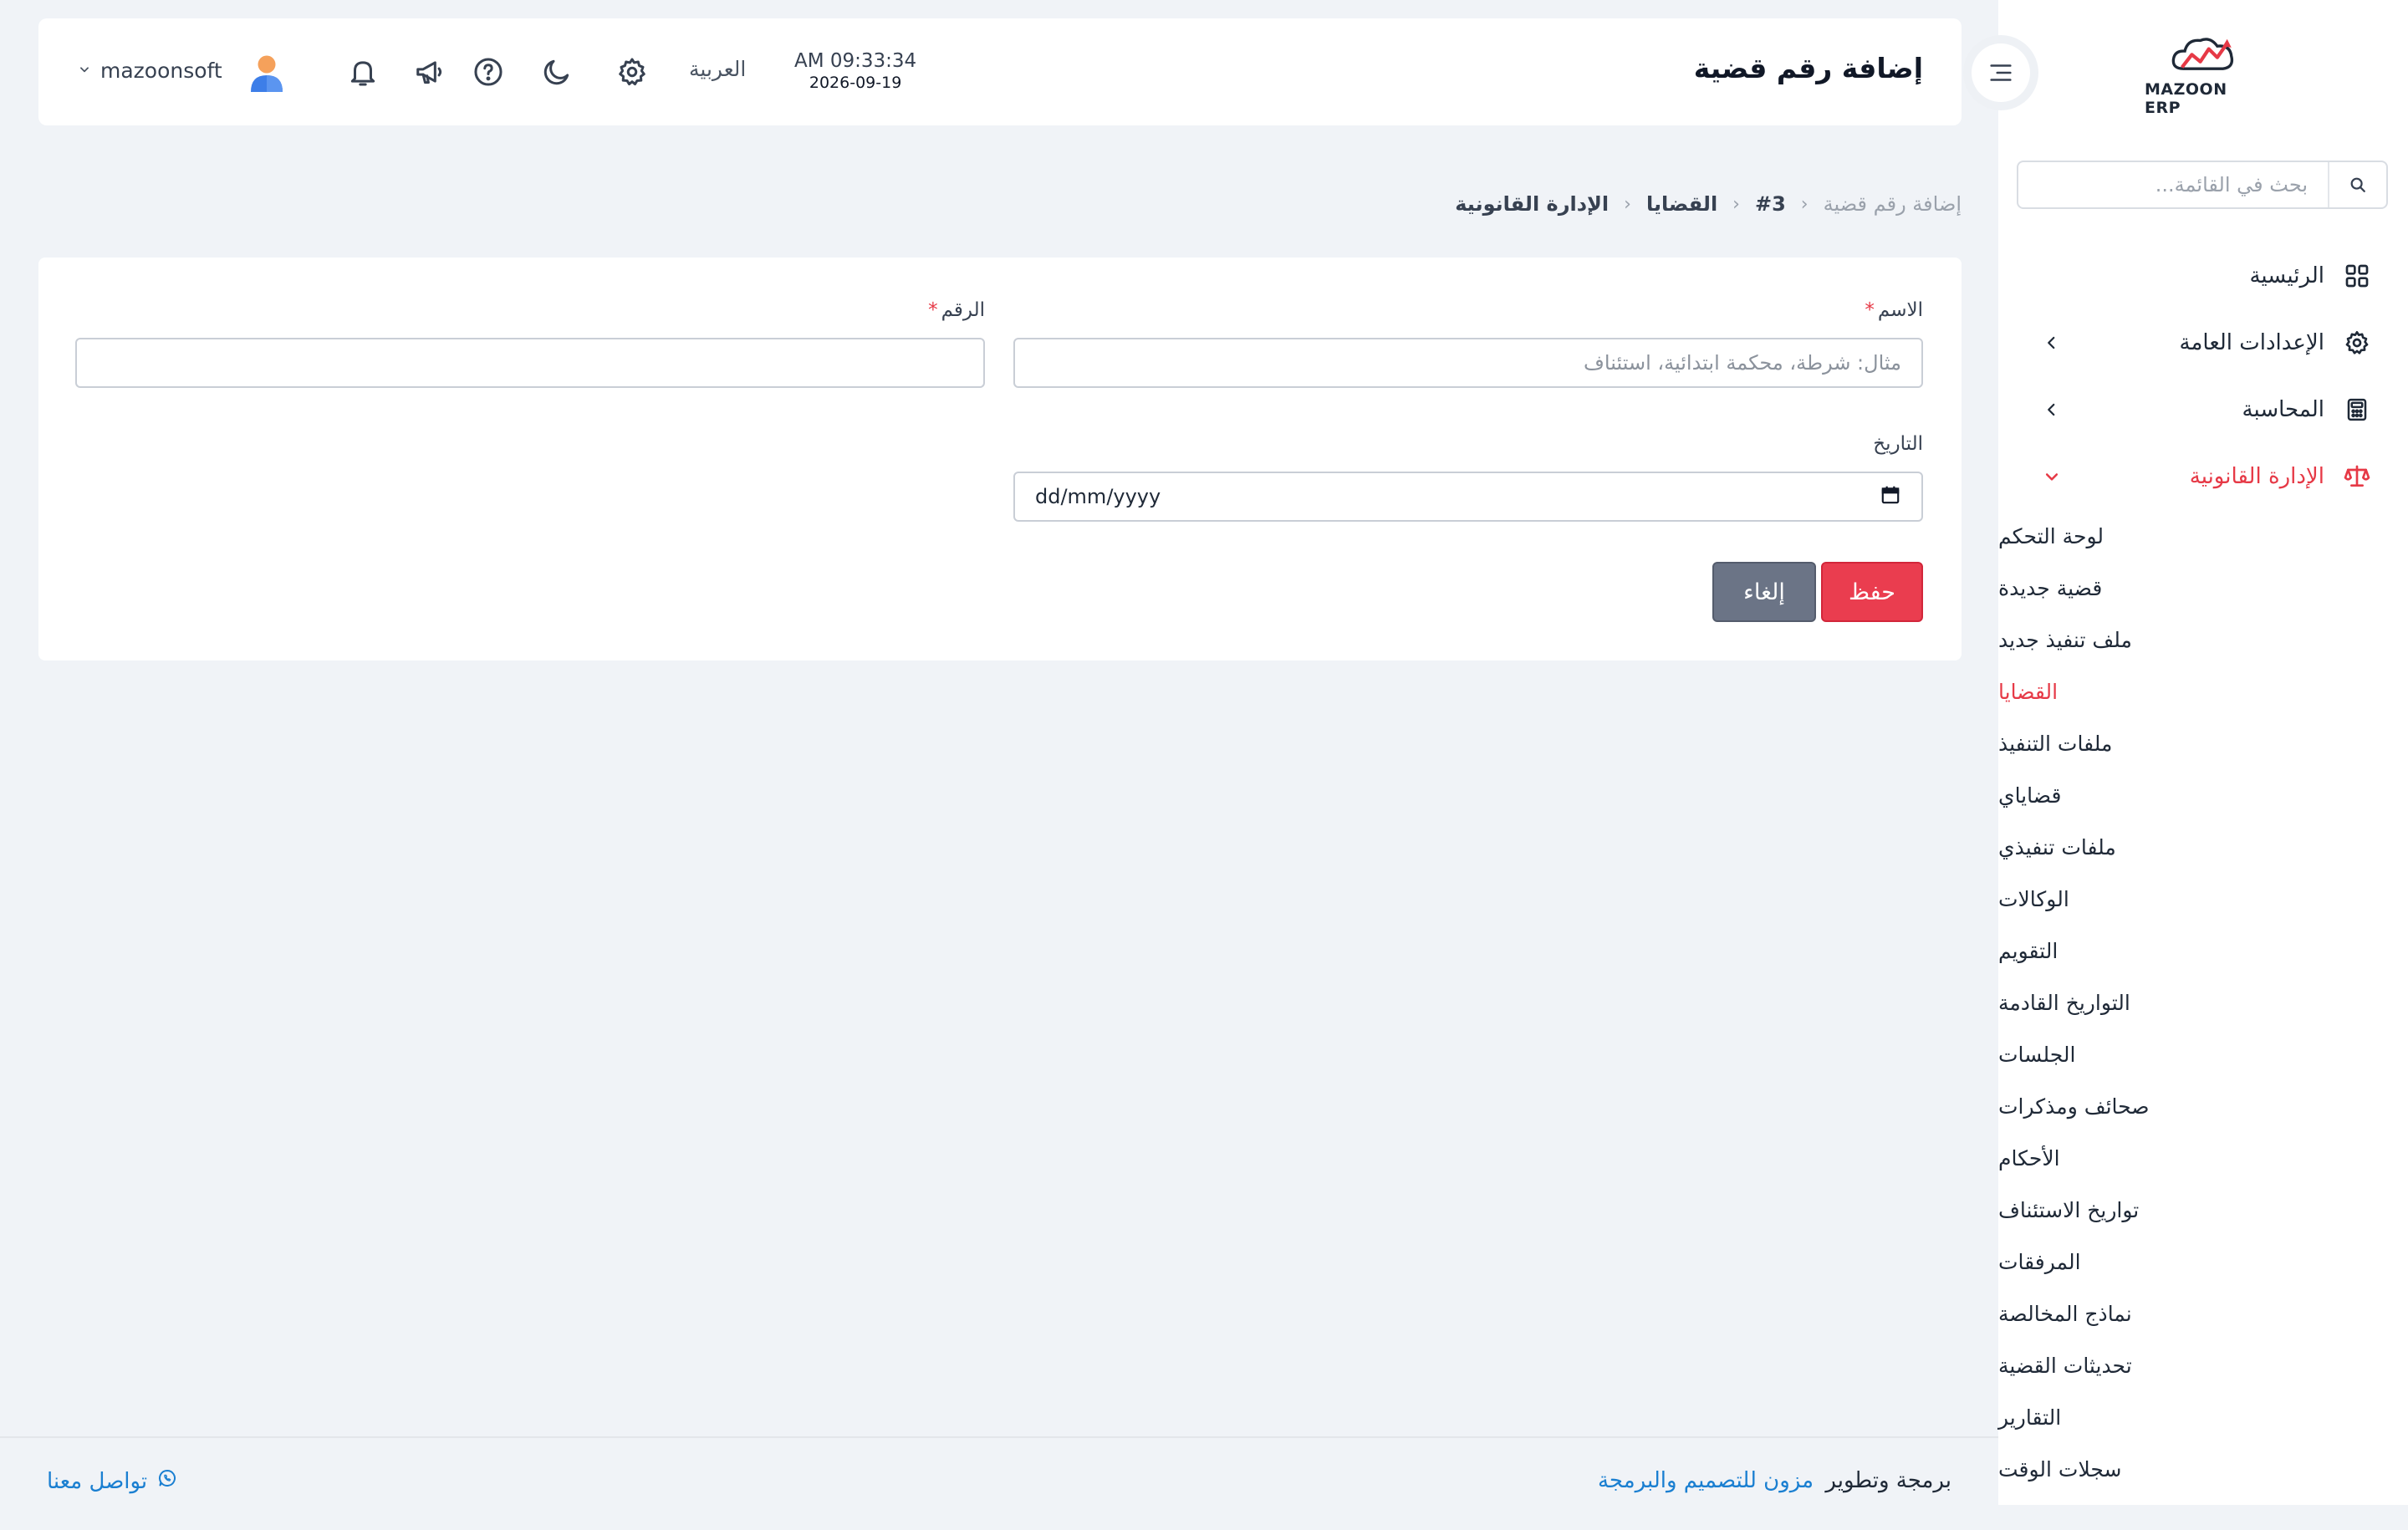 This screenshot has width=2408, height=1530. Describe the element at coordinates (2357, 409) in the screenshot. I see `calculator-icon` at that location.